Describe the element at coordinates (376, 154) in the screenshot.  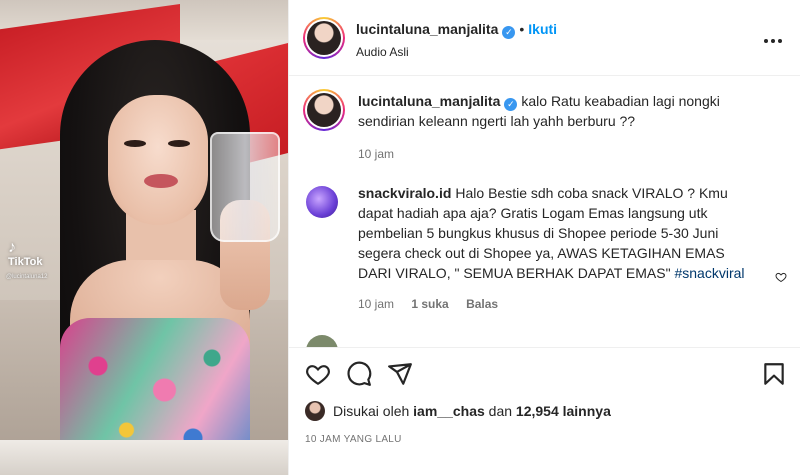
I see `caption-time: 10 jam` at that location.